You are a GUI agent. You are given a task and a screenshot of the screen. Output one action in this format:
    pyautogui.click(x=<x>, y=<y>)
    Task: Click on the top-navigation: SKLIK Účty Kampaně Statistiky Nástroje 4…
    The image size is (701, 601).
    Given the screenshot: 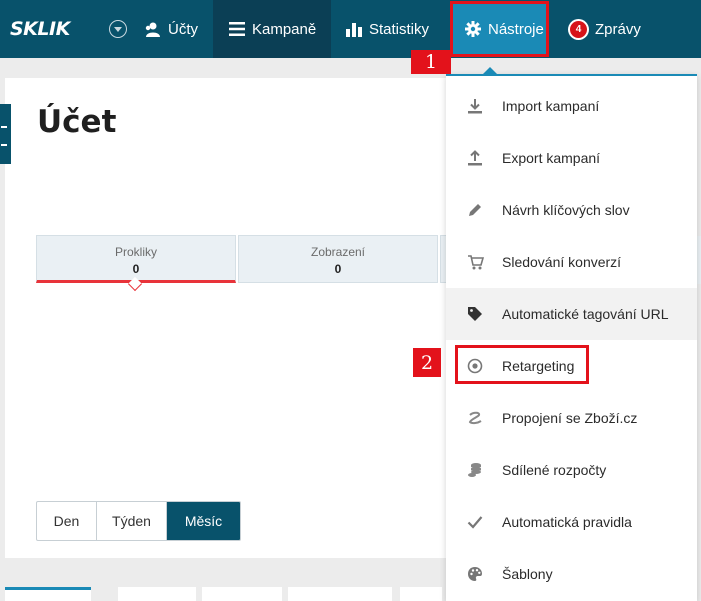 What is the action you would take?
    pyautogui.click(x=350, y=29)
    